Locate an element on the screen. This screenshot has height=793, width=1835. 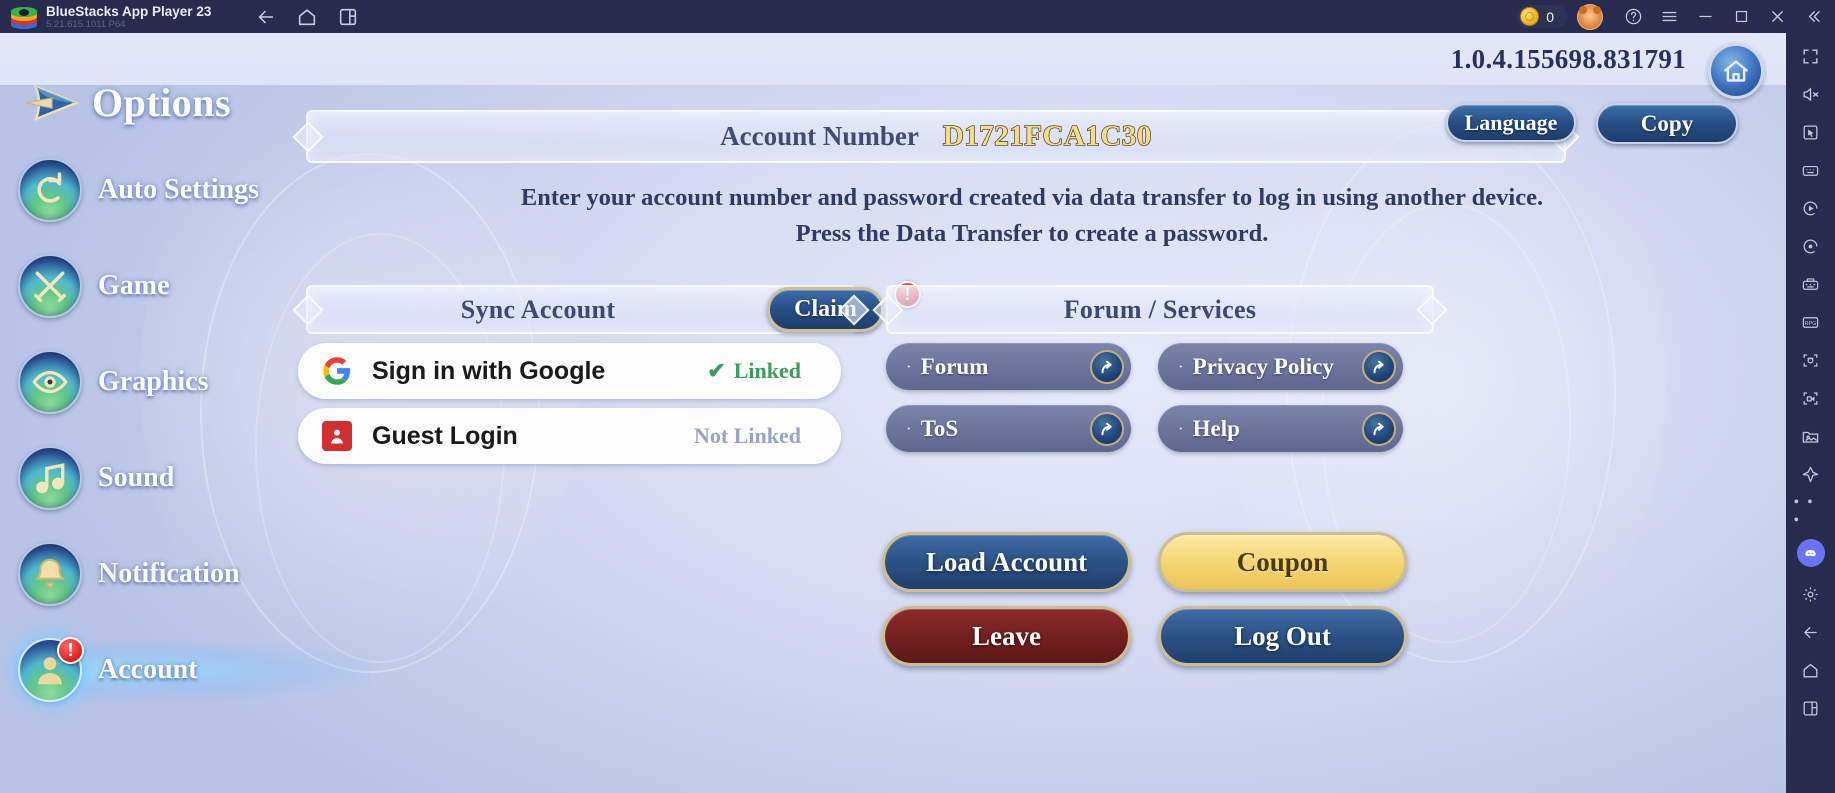
help-link-button: · Help is located at coordinates (1280, 428).